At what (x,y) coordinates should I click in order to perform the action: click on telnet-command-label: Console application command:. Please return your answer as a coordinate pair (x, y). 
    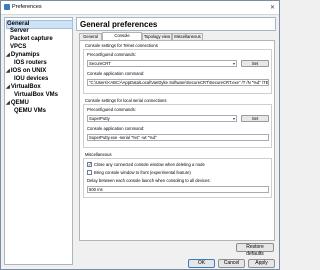
    Looking at the image, I should click on (116, 73).